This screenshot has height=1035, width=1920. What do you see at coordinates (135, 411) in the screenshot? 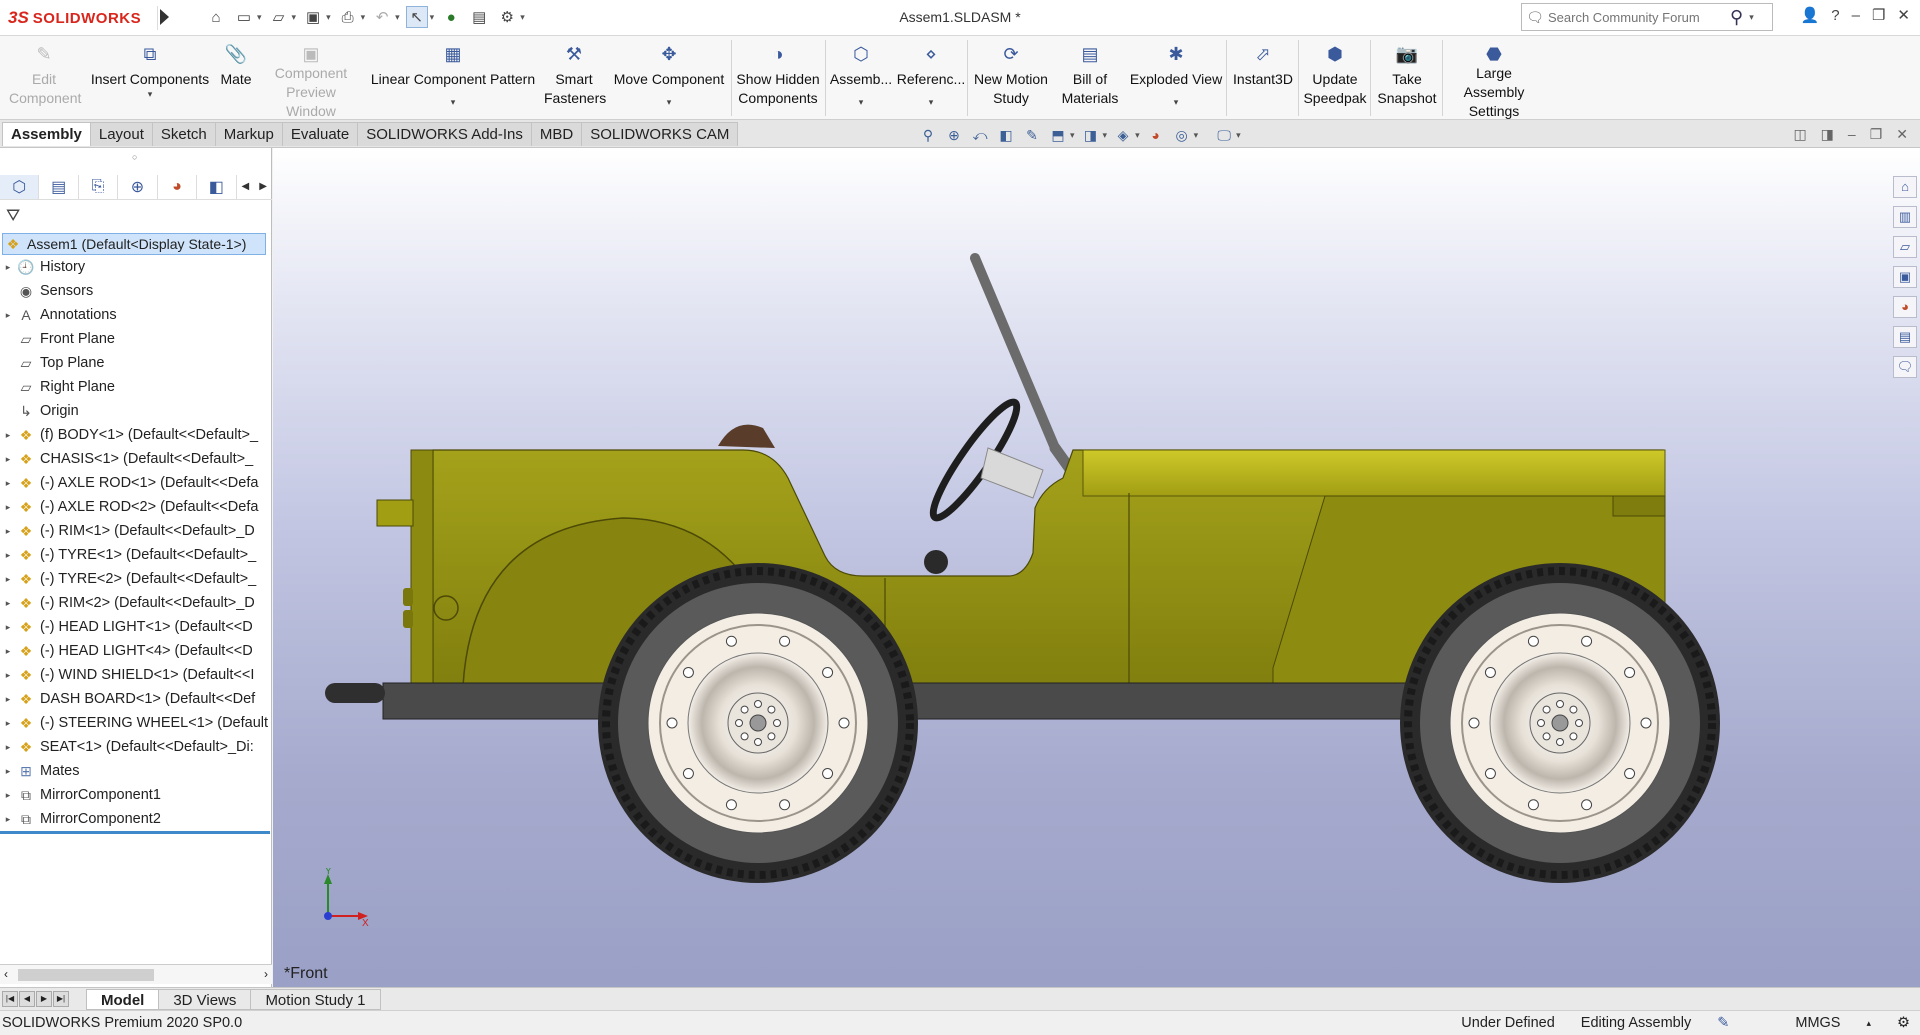
I see `tree-item: ↳ Origin` at bounding box center [135, 411].